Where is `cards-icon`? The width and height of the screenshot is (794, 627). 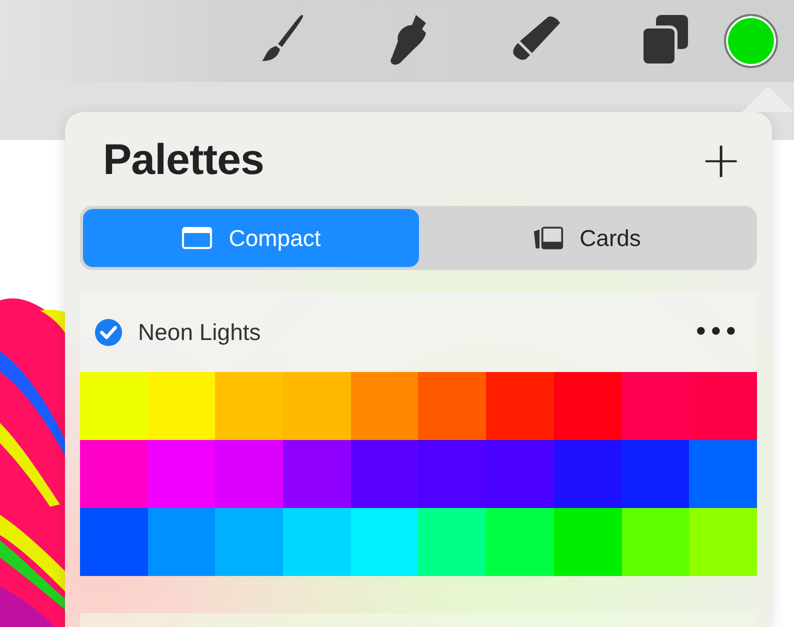
cards-icon is located at coordinates (548, 238).